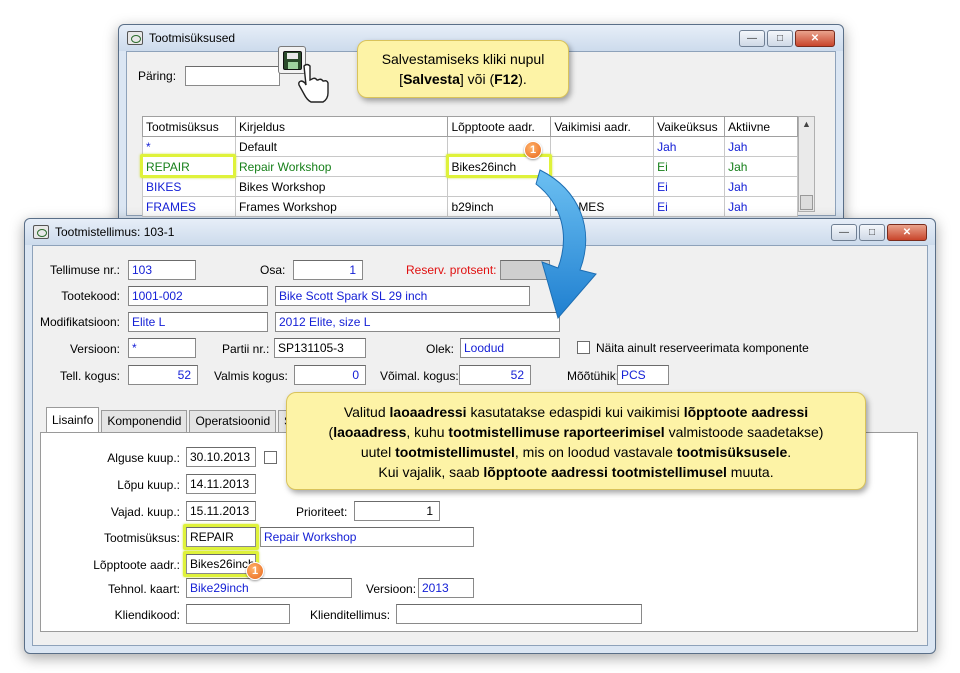 Image resolution: width=960 pixels, height=673 pixels. Describe the element at coordinates (519, 614) in the screenshot. I see `customer-order-field` at that location.